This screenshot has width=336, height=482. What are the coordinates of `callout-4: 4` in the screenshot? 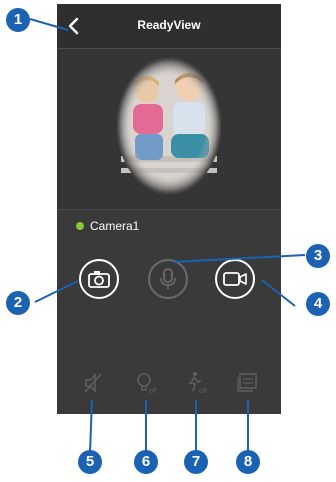 It's located at (318, 304).